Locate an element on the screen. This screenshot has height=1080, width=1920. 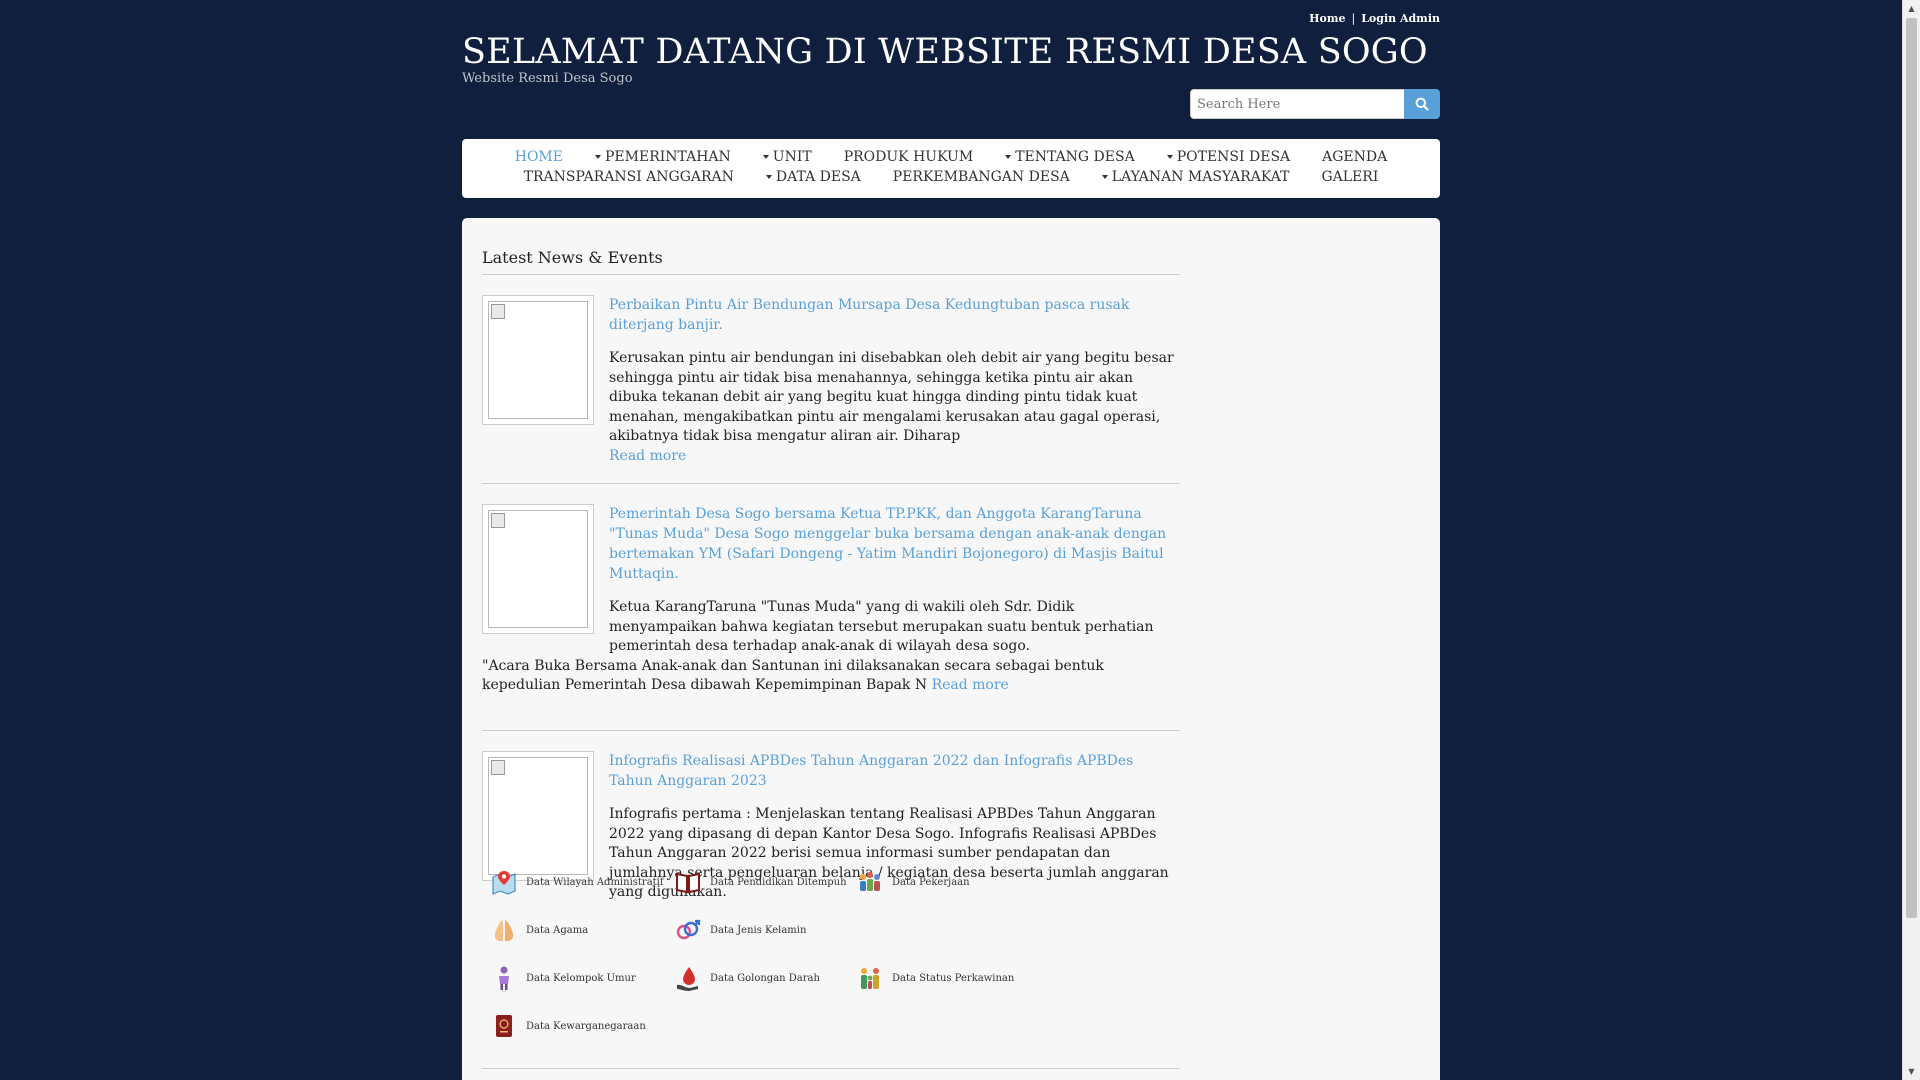
data-link-kewarganegaraan: Data Kewarganegaraan is located at coordinates (568, 1026).